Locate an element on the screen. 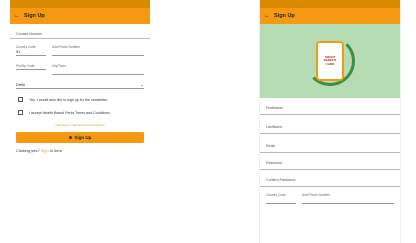 This screenshot has height=243, width=416. last-name-field: LastName is located at coordinates (330, 128).